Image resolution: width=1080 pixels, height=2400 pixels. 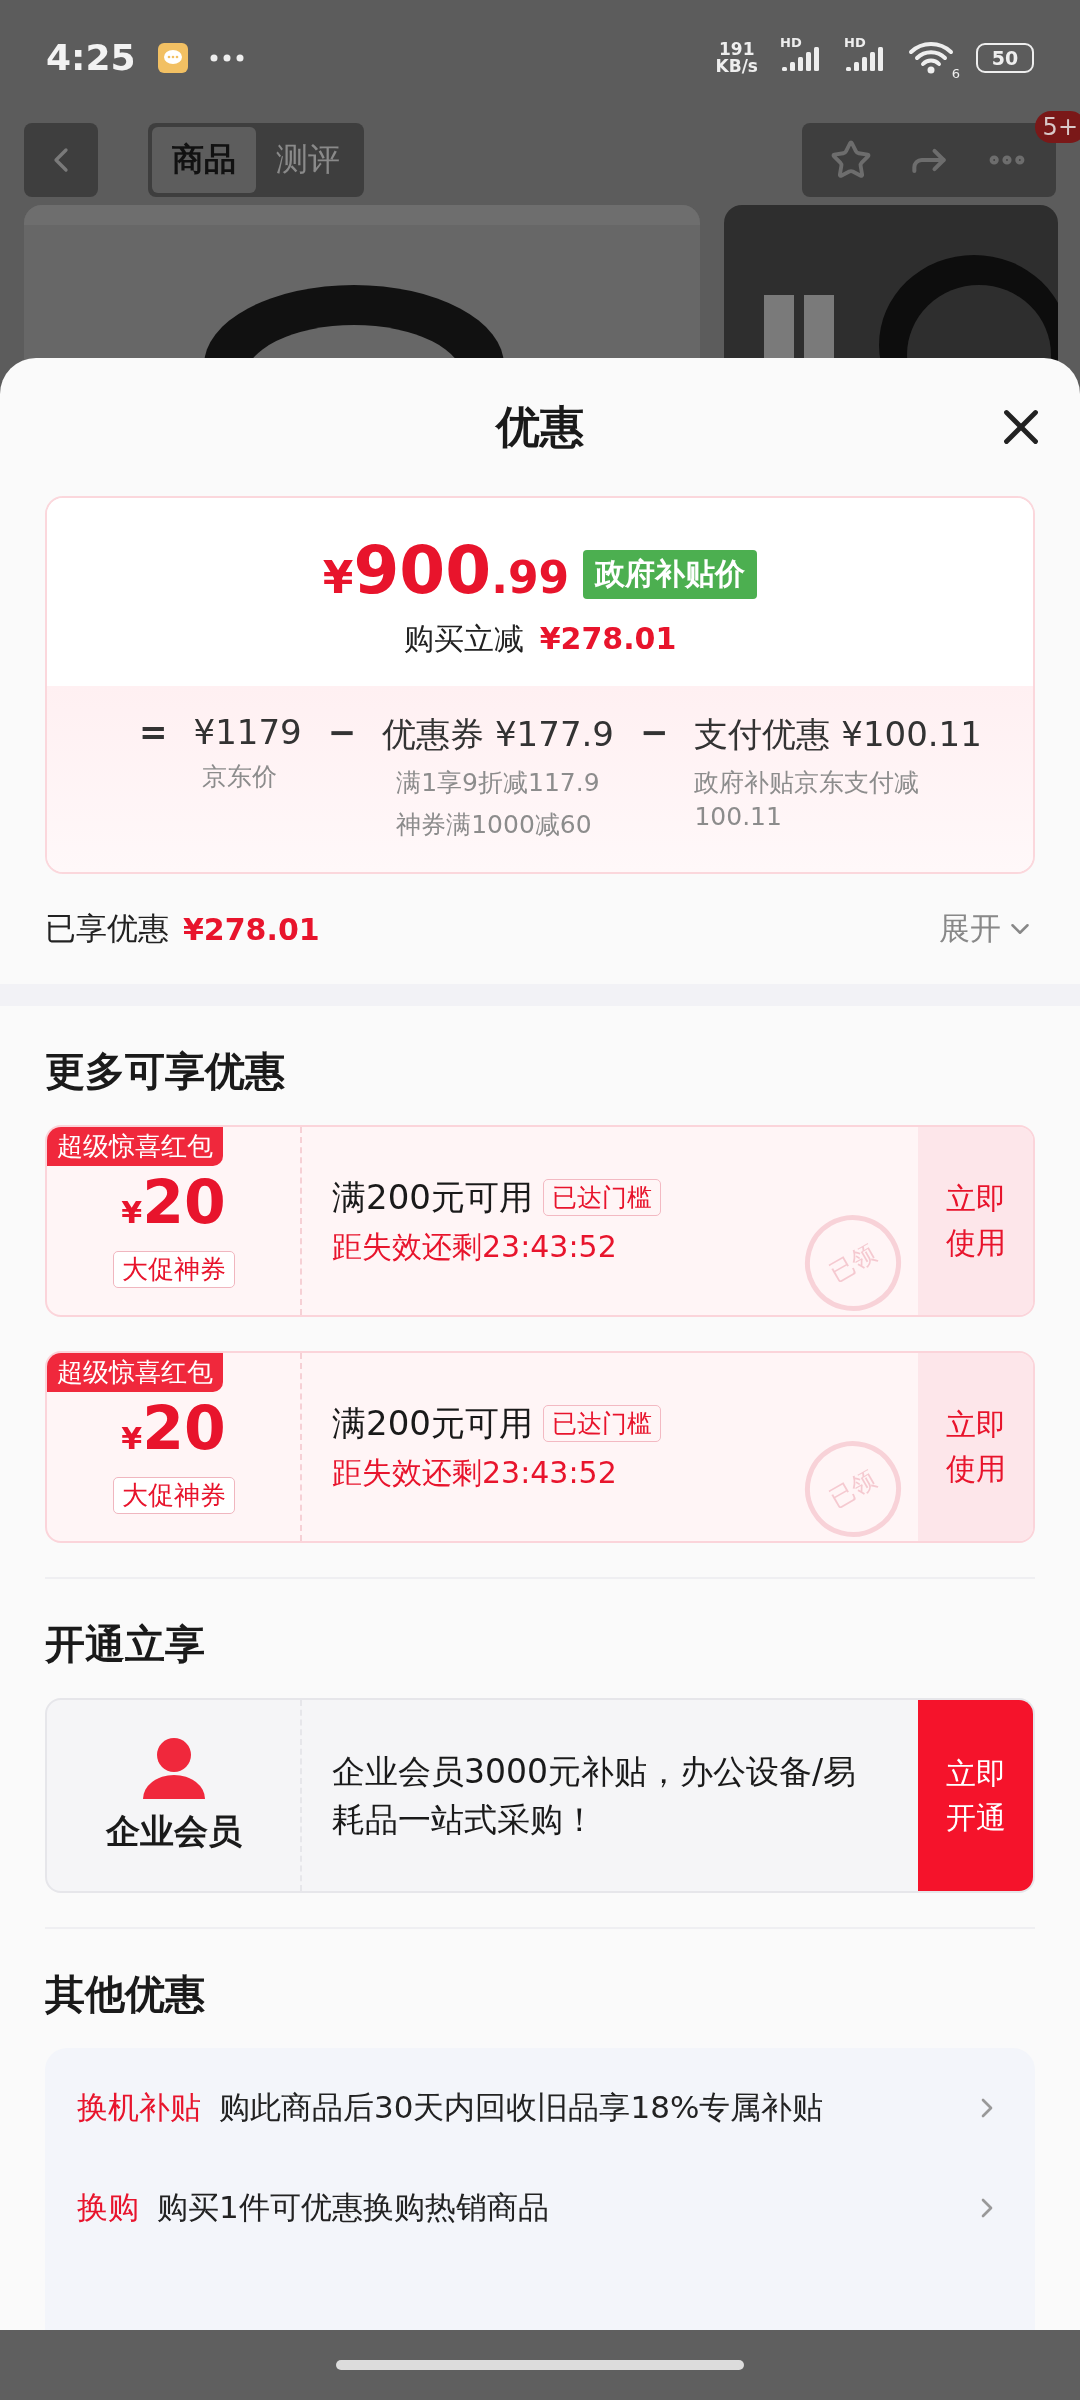 I want to click on wifi-icon, so click(x=931, y=57).